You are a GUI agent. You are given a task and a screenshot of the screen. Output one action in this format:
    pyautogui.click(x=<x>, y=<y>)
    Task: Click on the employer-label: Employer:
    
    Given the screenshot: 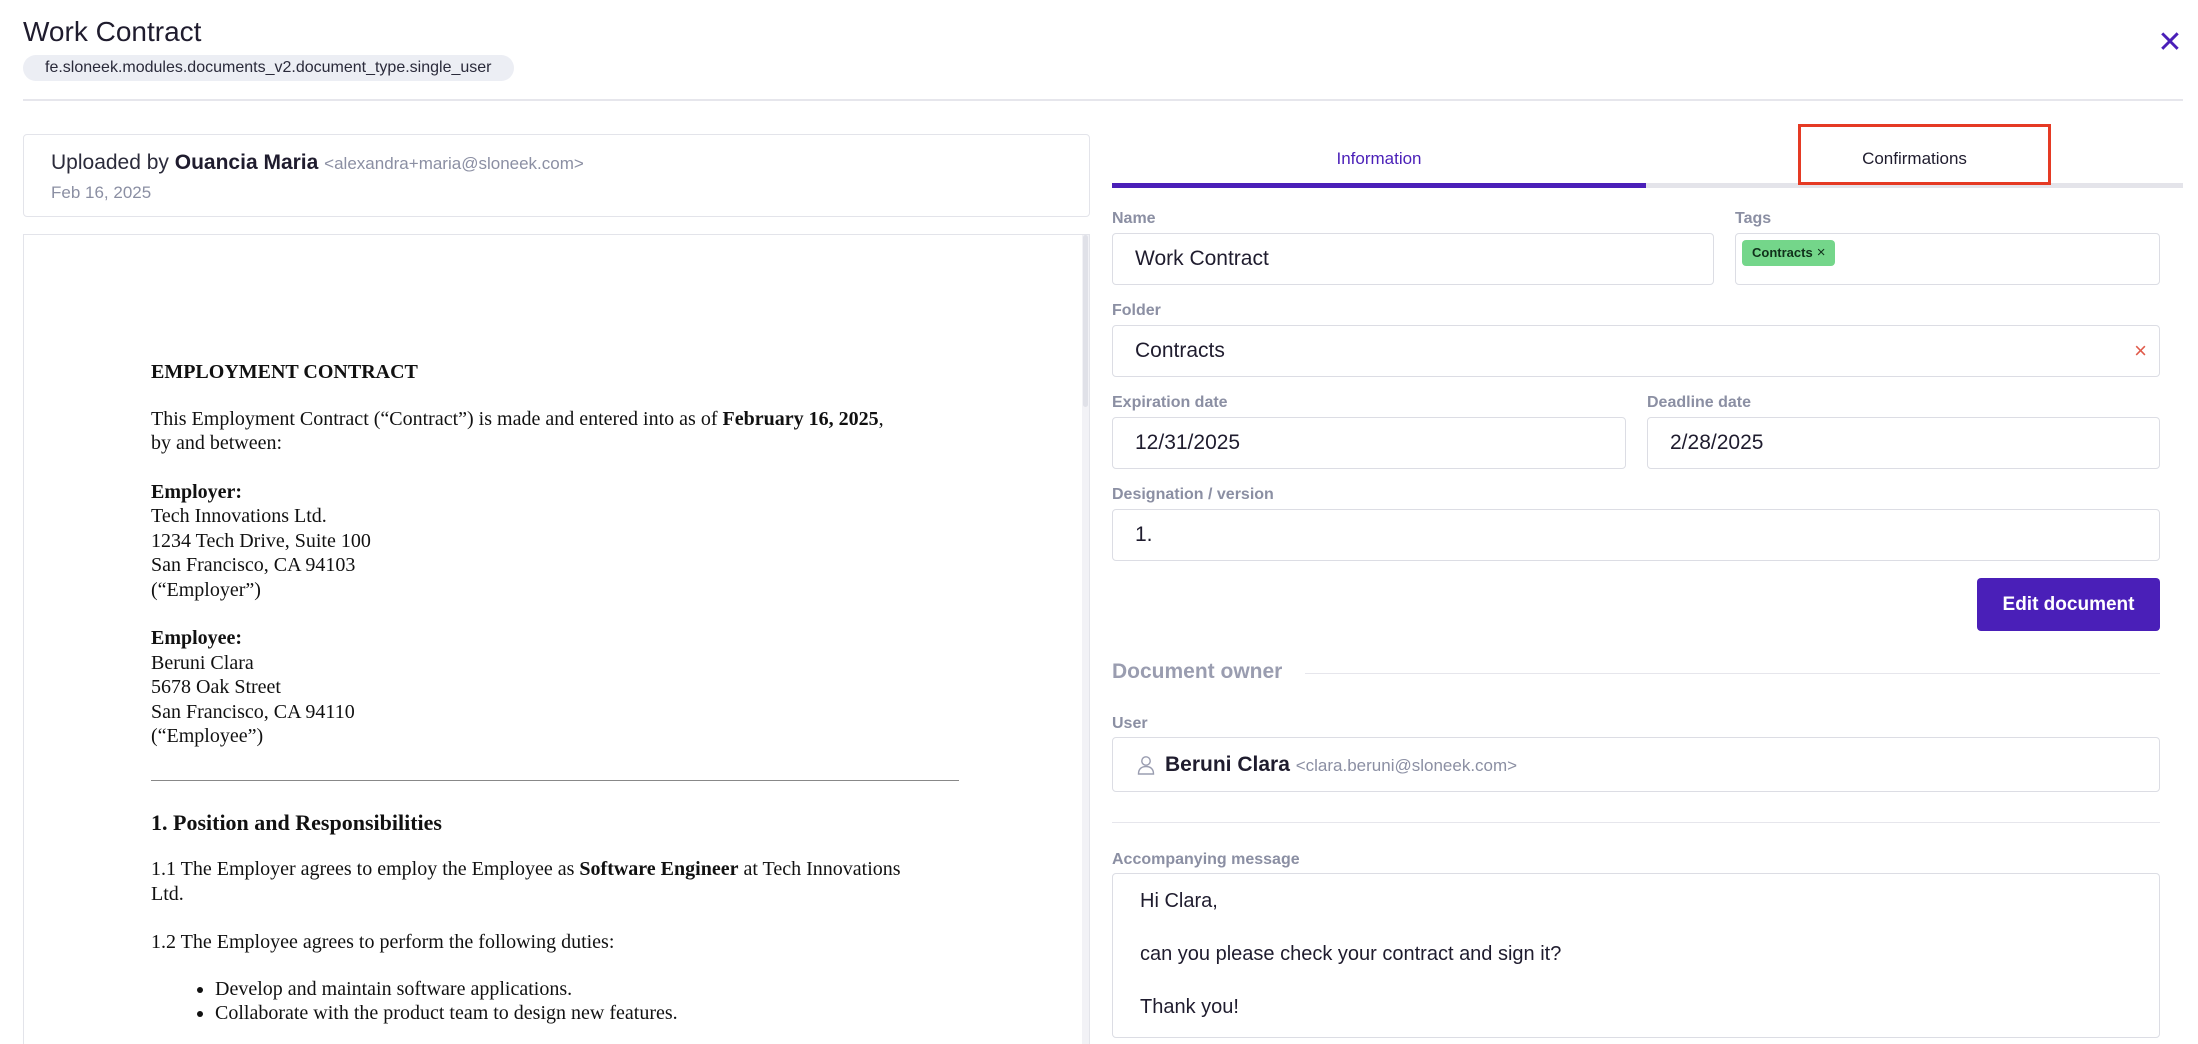 What is the action you would take?
    pyautogui.click(x=197, y=491)
    